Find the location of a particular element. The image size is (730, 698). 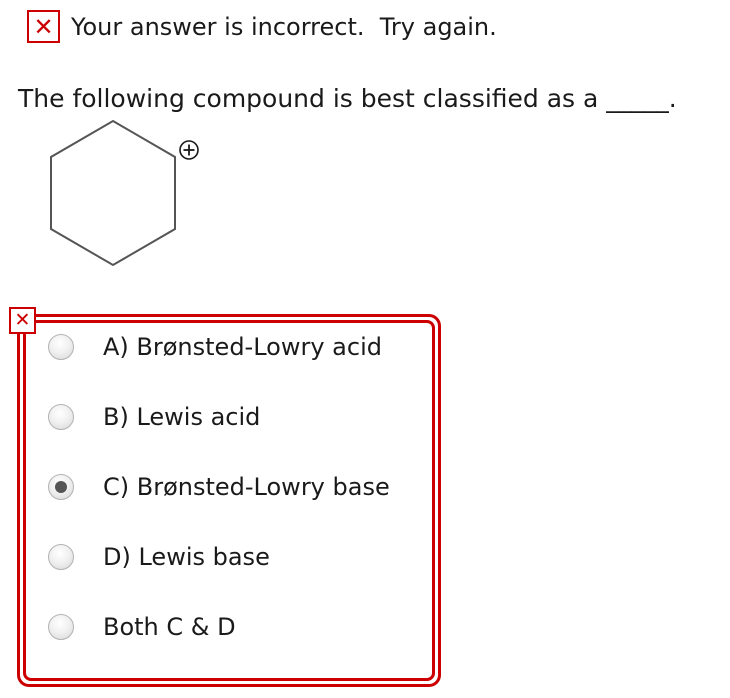

feedback-text: Your answer is incorrect. Try again. is located at coordinates (284, 26).